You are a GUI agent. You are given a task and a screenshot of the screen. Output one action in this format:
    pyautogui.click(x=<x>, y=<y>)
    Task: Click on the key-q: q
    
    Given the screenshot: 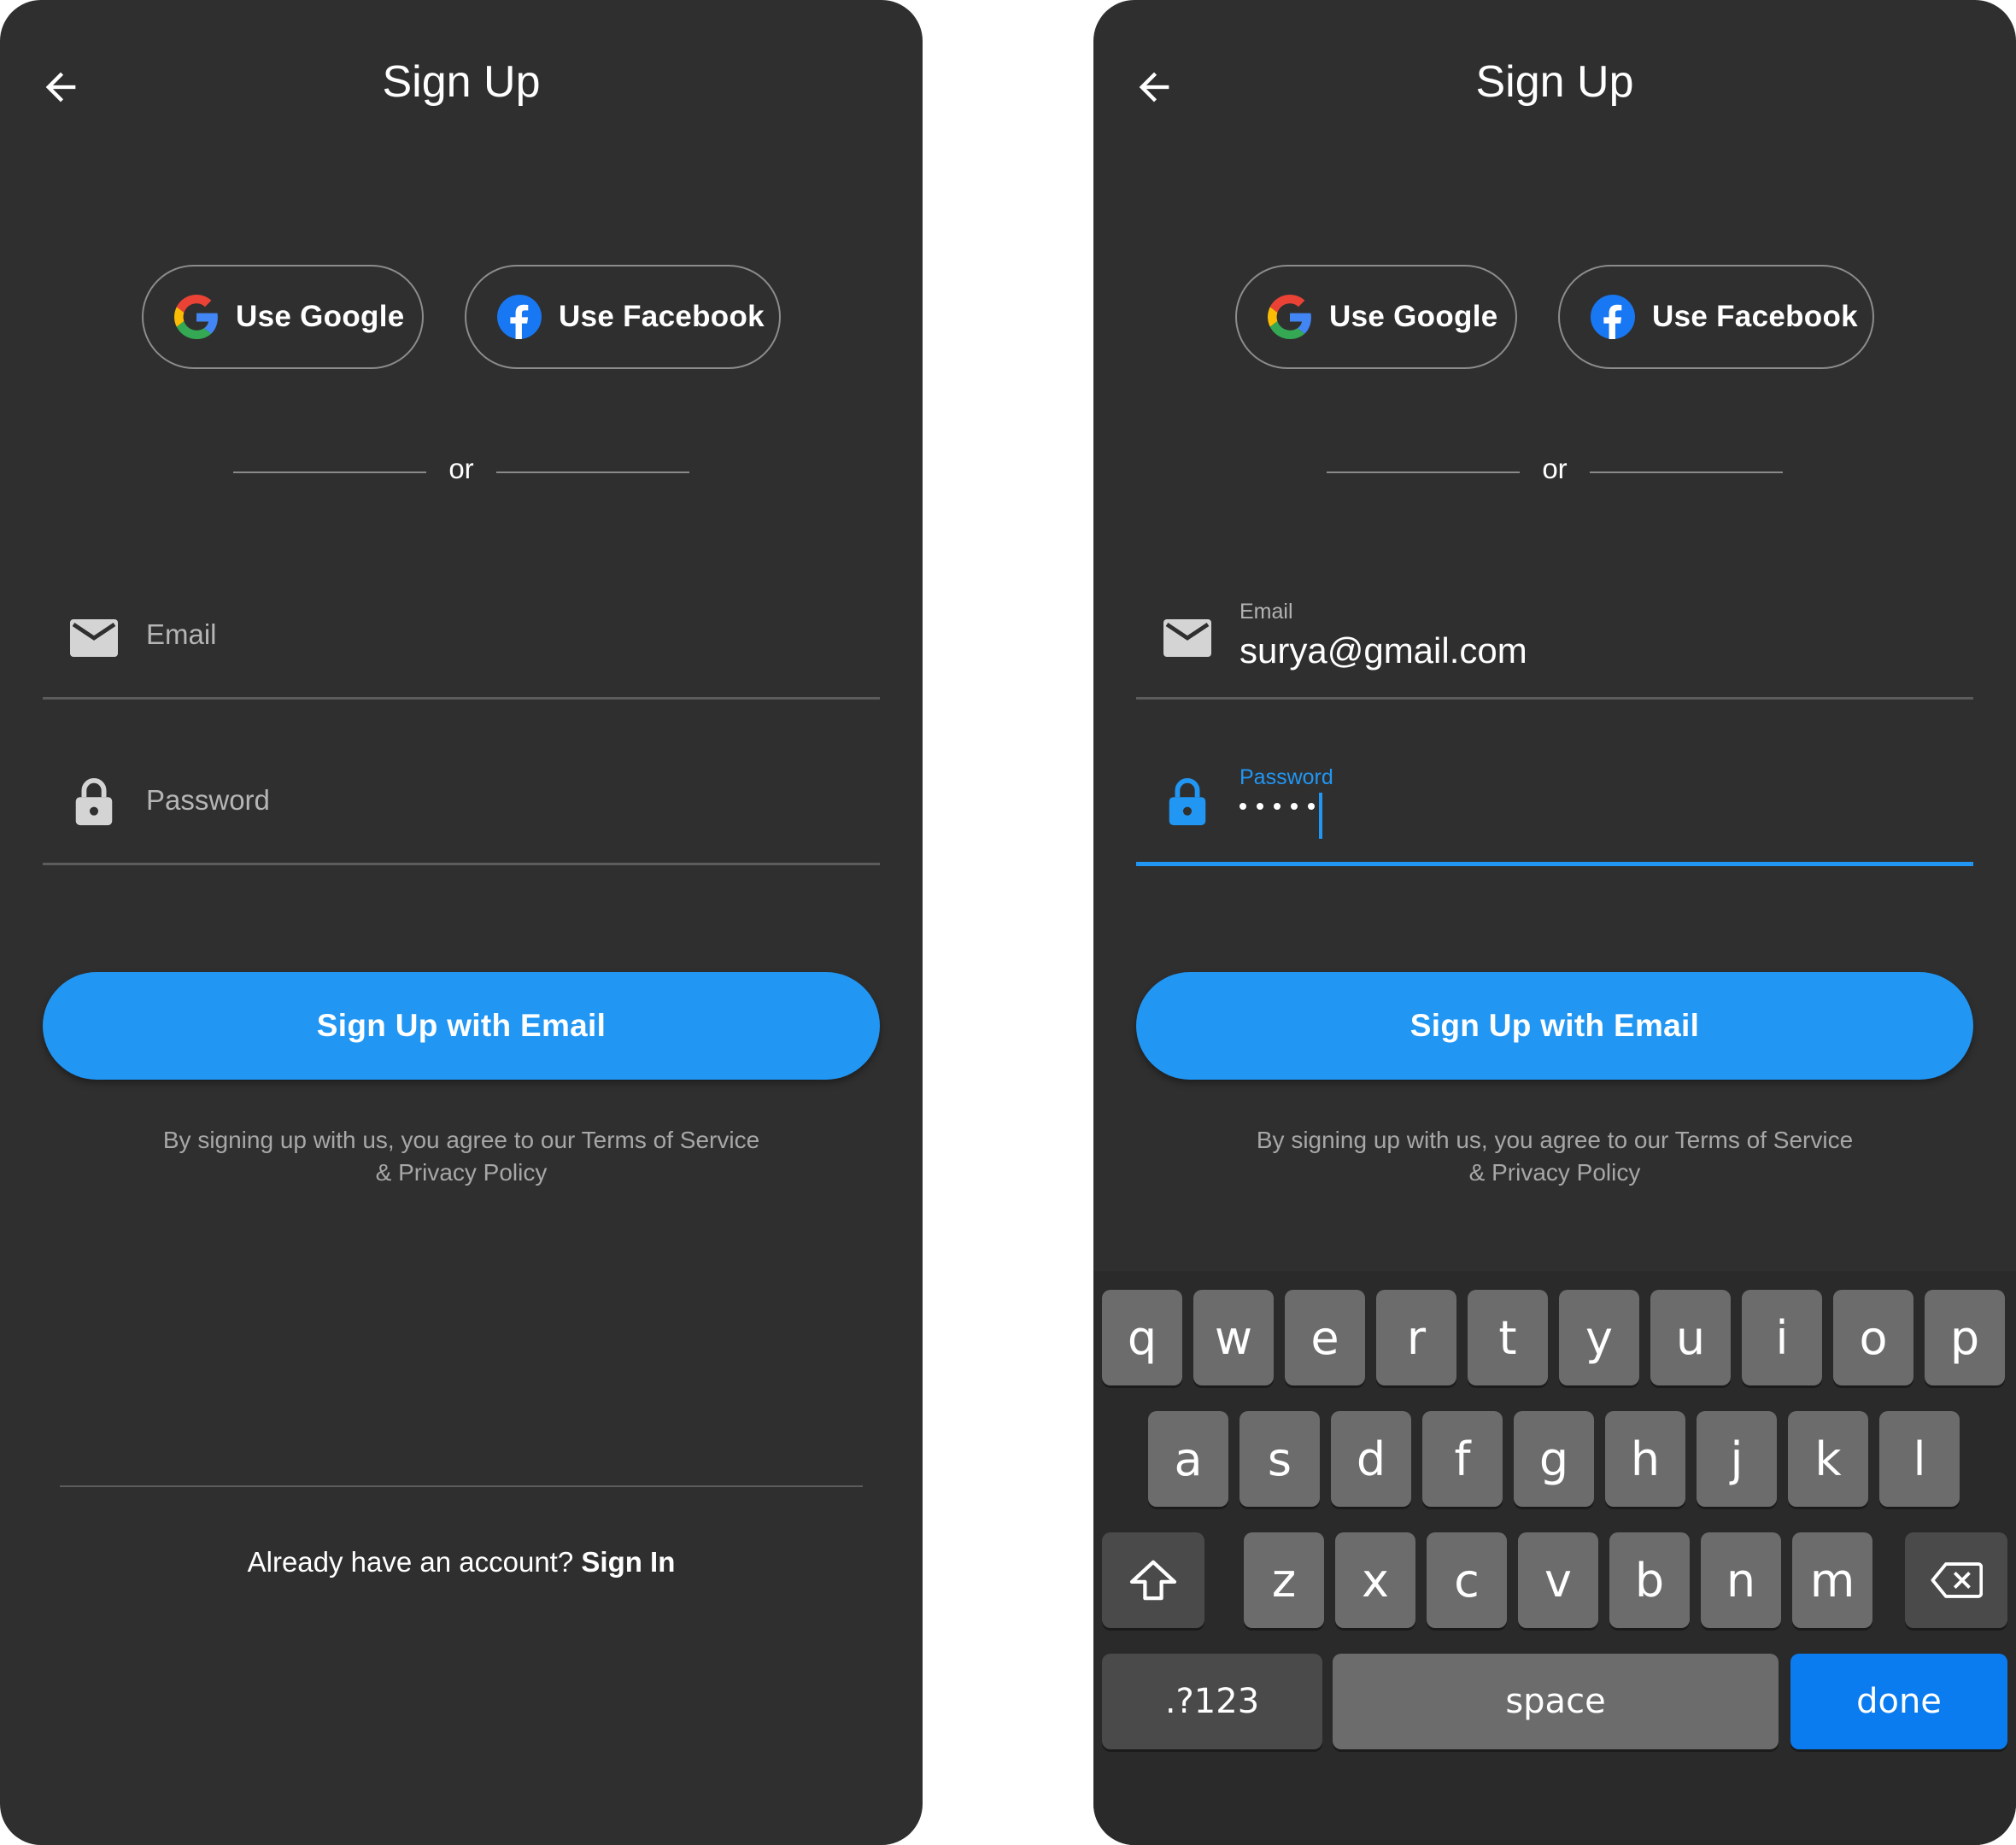 What is the action you would take?
    pyautogui.click(x=1142, y=1337)
    